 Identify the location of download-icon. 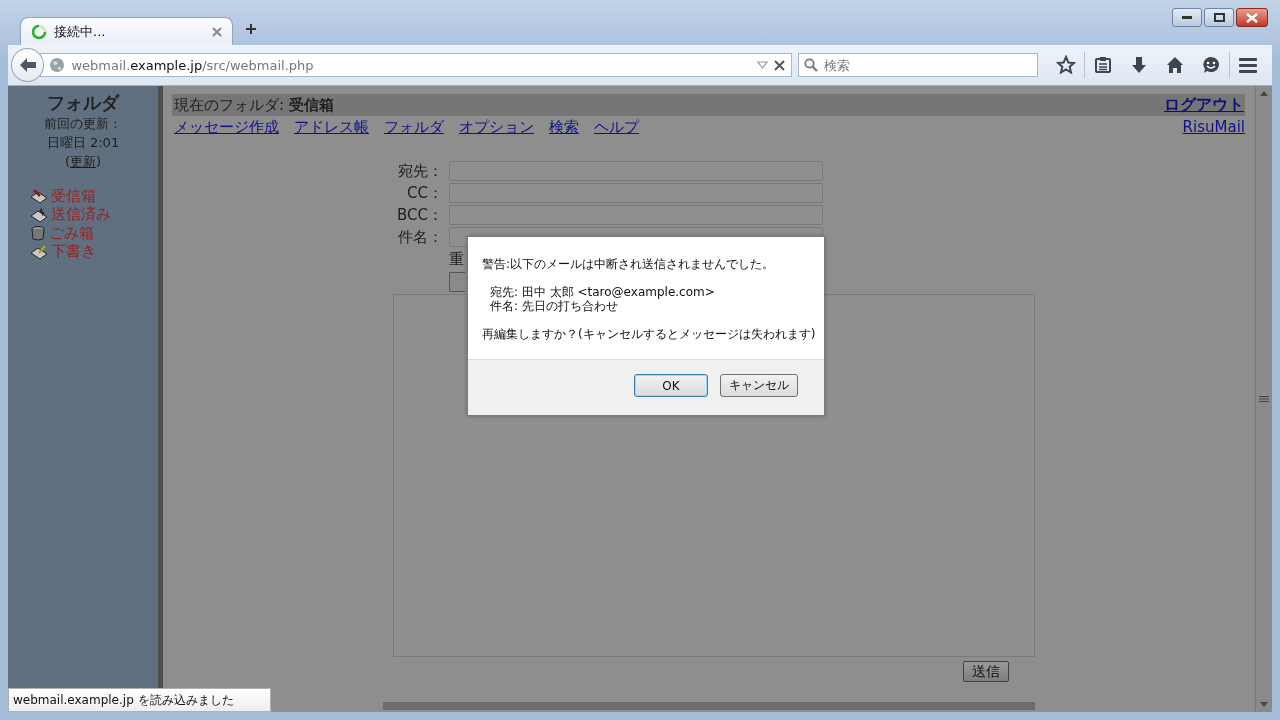
(1139, 65).